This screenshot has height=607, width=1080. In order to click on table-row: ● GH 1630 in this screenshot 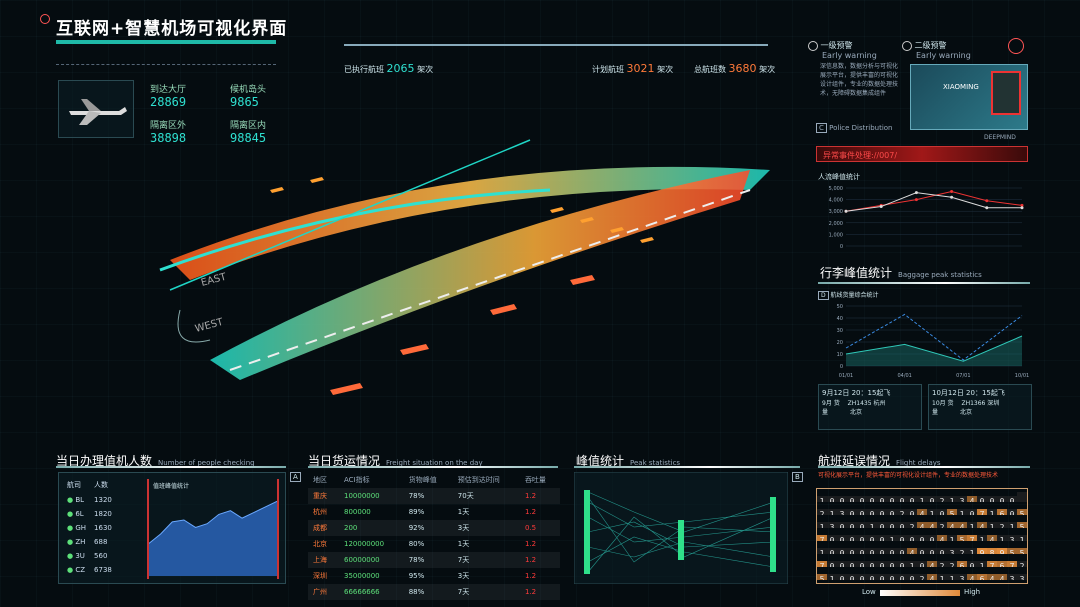, I will do `click(89, 528)`.